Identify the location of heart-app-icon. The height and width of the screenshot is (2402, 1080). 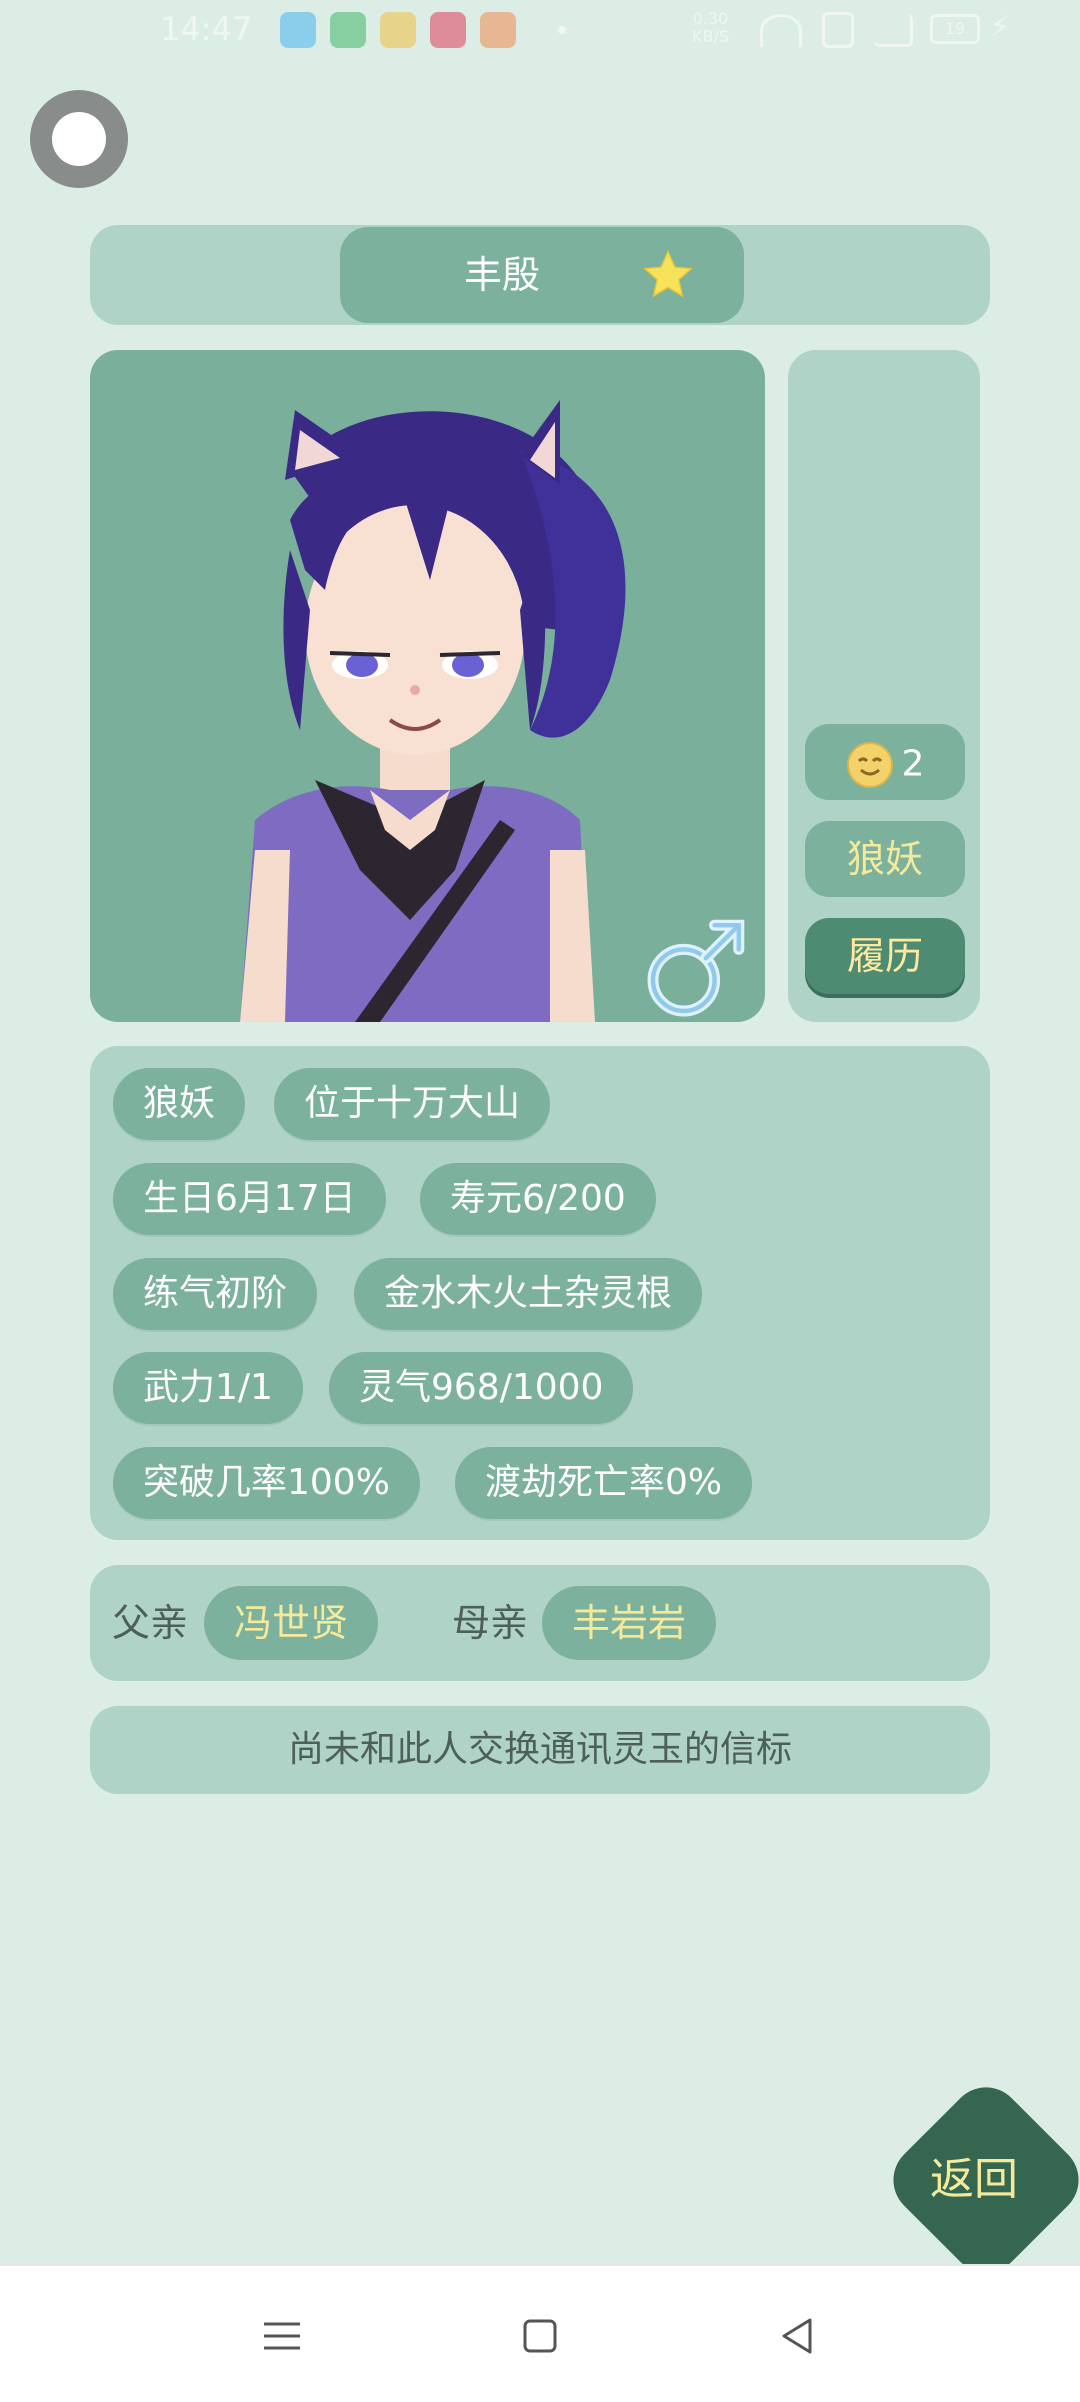
(448, 30).